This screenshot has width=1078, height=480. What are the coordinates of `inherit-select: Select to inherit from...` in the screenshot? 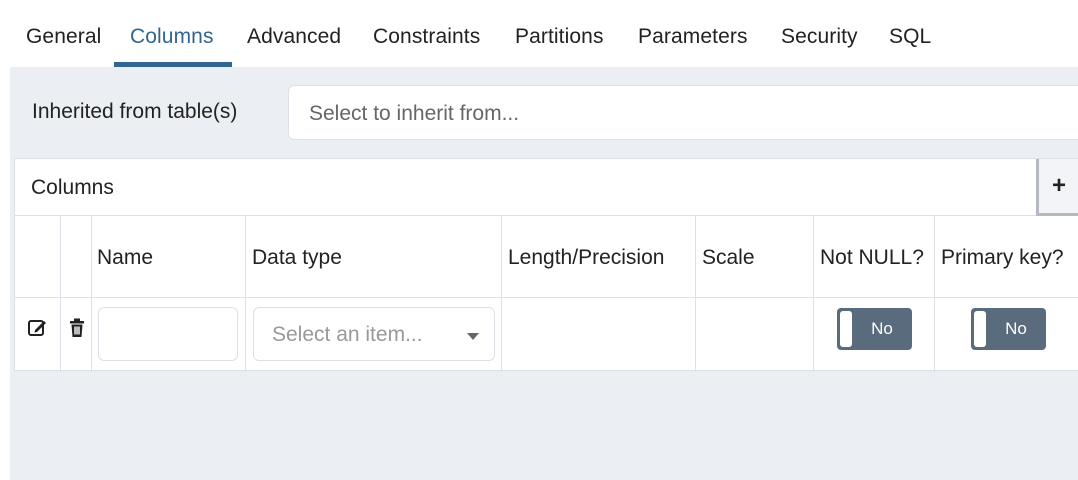 It's located at (683, 112).